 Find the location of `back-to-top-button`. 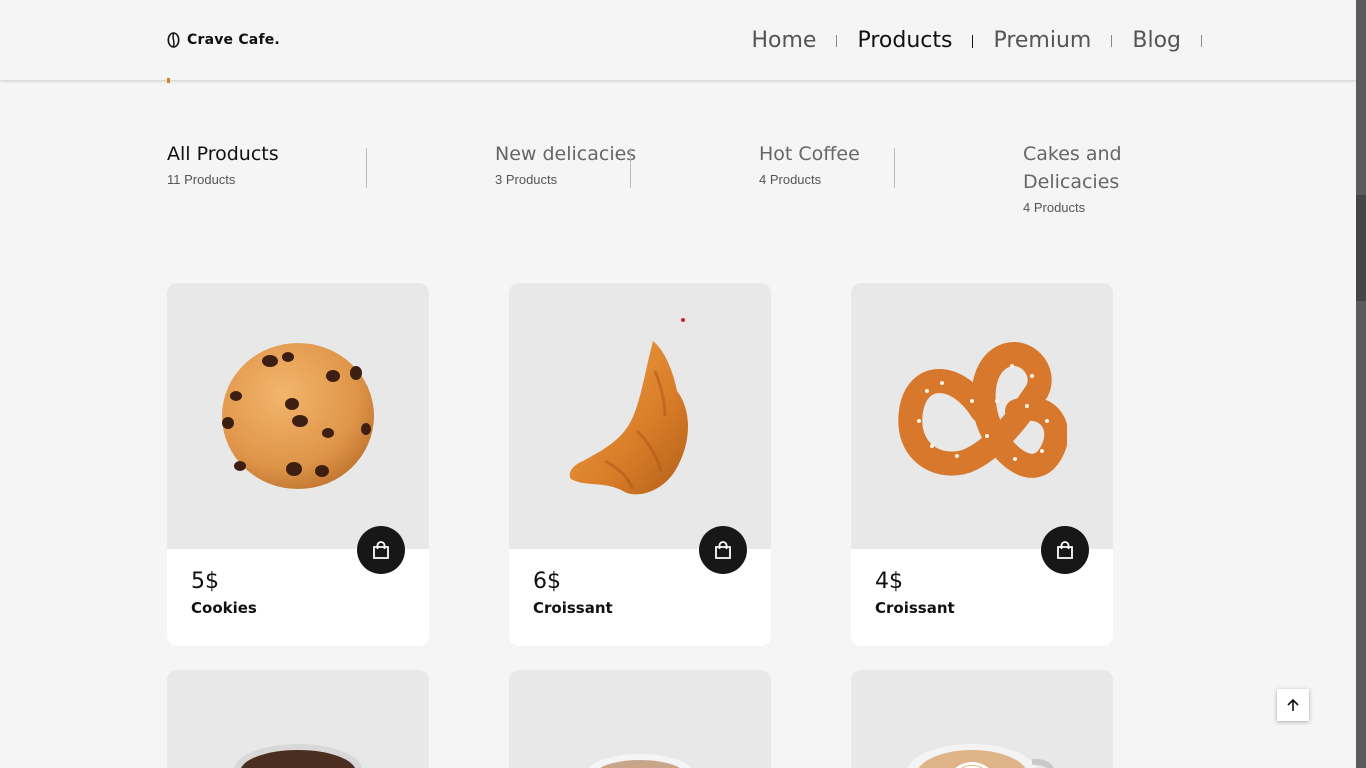

back-to-top-button is located at coordinates (1293, 705).